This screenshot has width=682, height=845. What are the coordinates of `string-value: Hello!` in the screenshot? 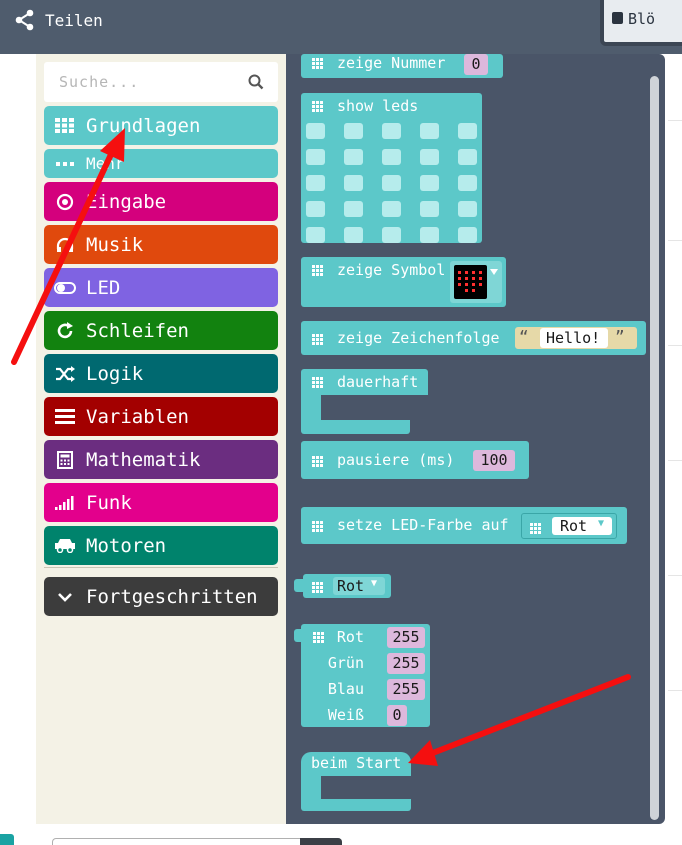 It's located at (574, 338).